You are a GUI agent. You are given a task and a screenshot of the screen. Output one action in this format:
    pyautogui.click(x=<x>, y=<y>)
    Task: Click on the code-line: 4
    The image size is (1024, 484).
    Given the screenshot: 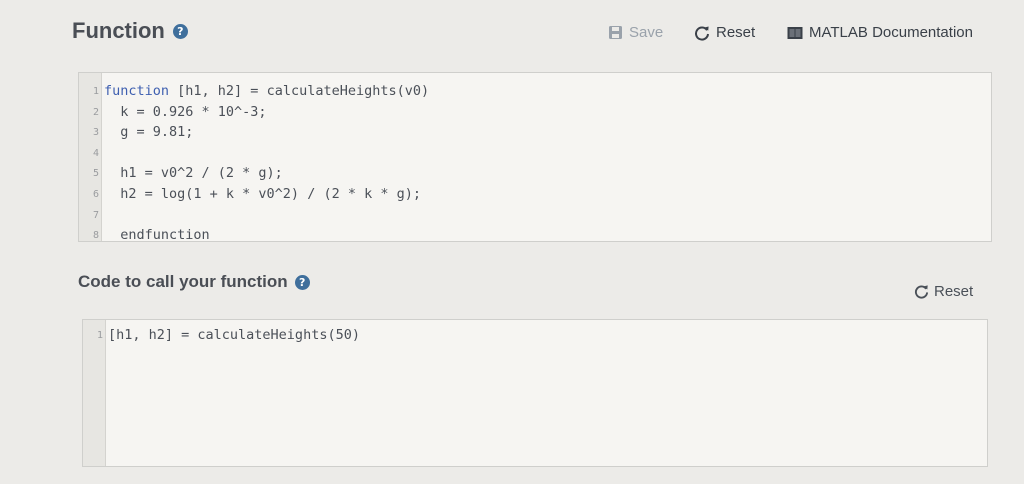 What is the action you would take?
    pyautogui.click(x=535, y=153)
    